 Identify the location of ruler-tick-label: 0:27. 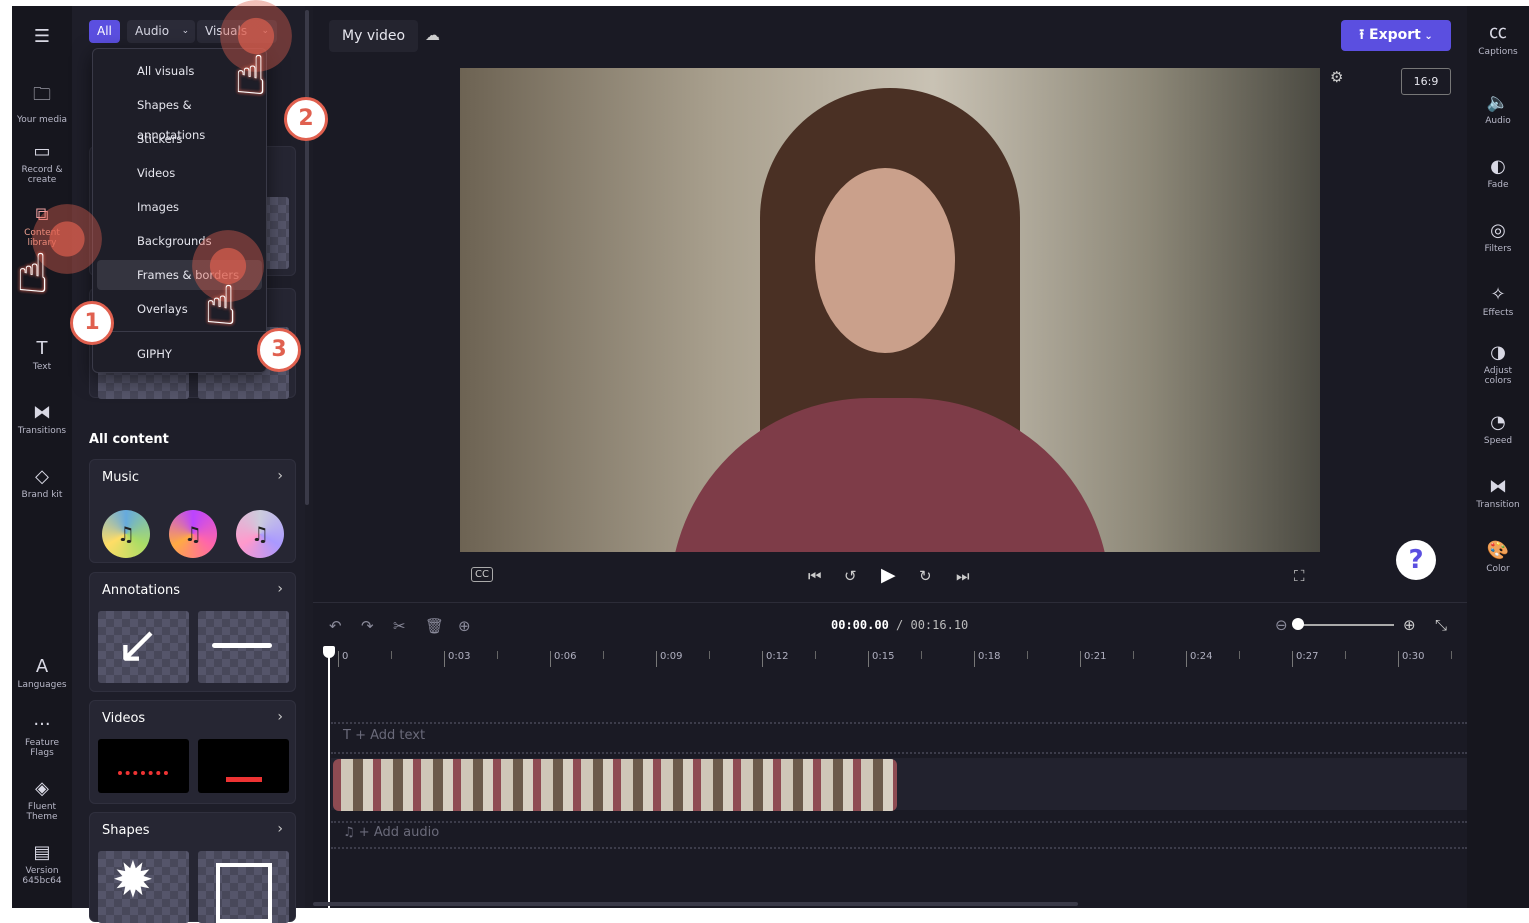
(1305, 659).